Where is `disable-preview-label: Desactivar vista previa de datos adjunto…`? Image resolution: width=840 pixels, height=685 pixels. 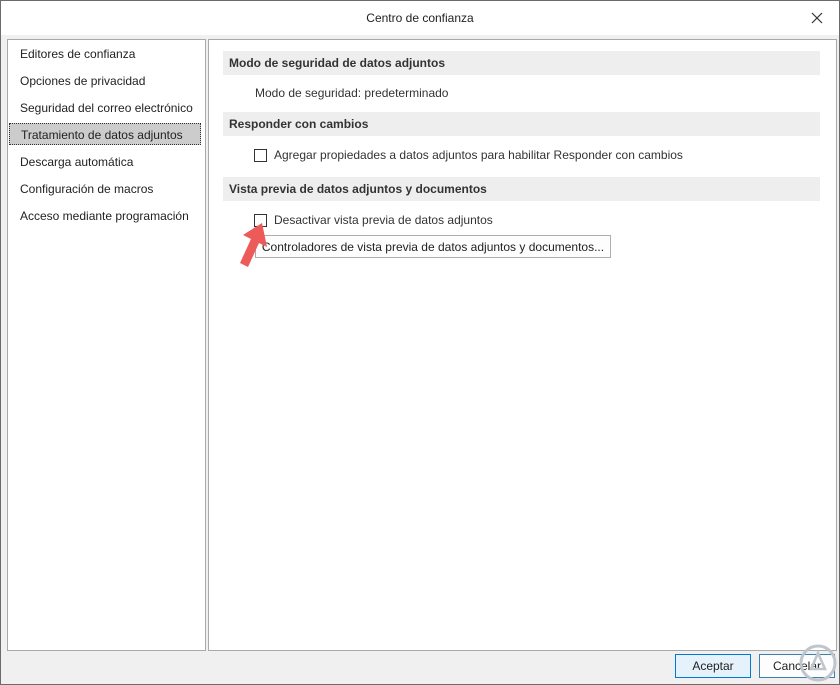 disable-preview-label: Desactivar vista previa de datos adjunto… is located at coordinates (383, 220).